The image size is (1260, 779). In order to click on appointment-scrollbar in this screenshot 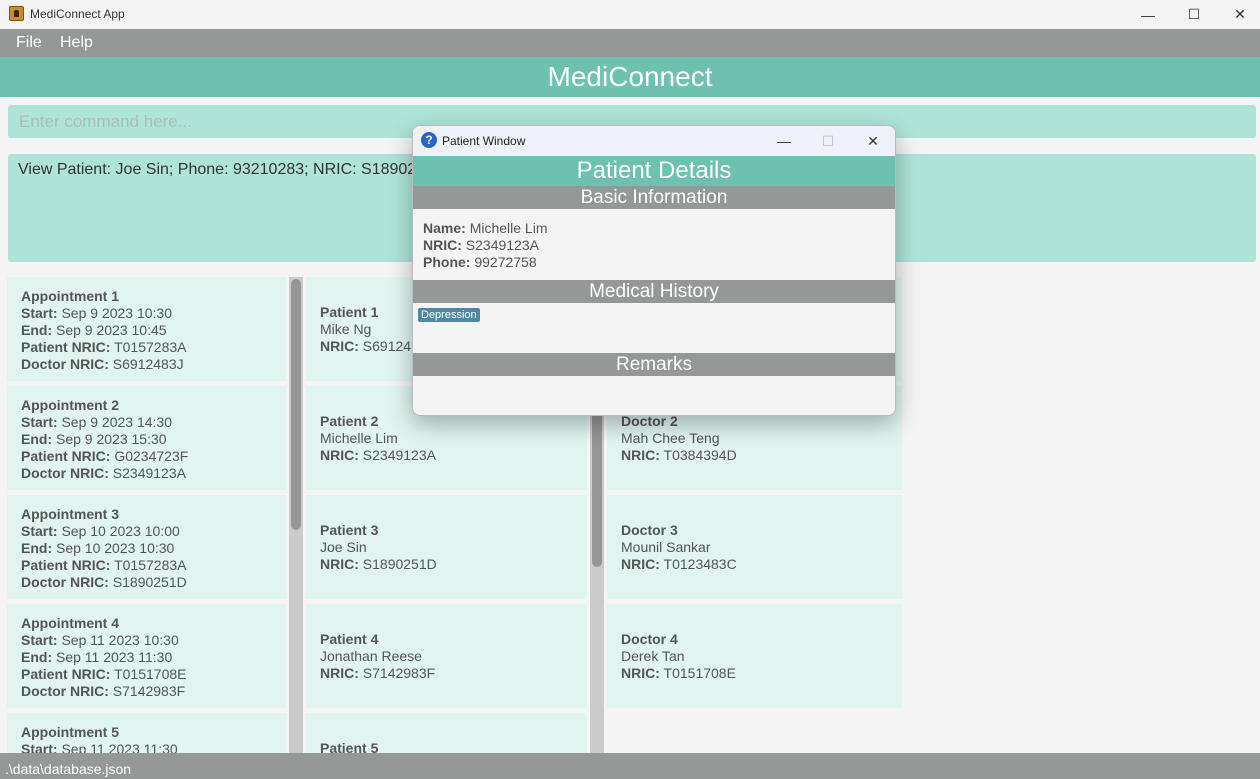, I will do `click(296, 515)`.